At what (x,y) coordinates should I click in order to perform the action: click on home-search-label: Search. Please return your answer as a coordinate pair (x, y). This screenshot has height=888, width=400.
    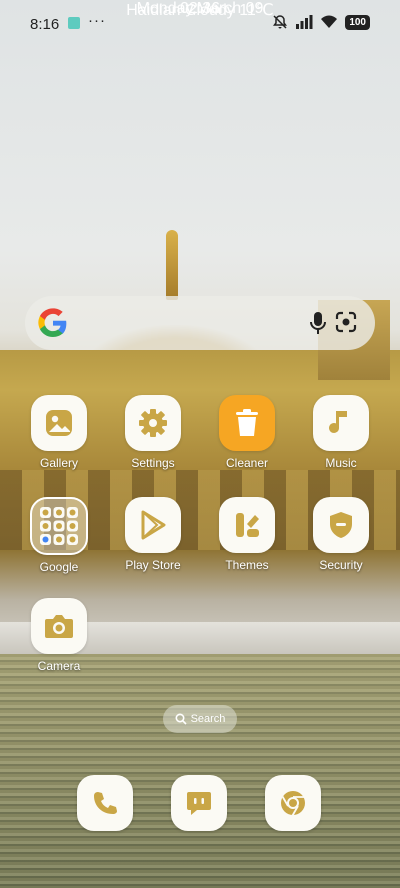
    Looking at the image, I should click on (208, 719).